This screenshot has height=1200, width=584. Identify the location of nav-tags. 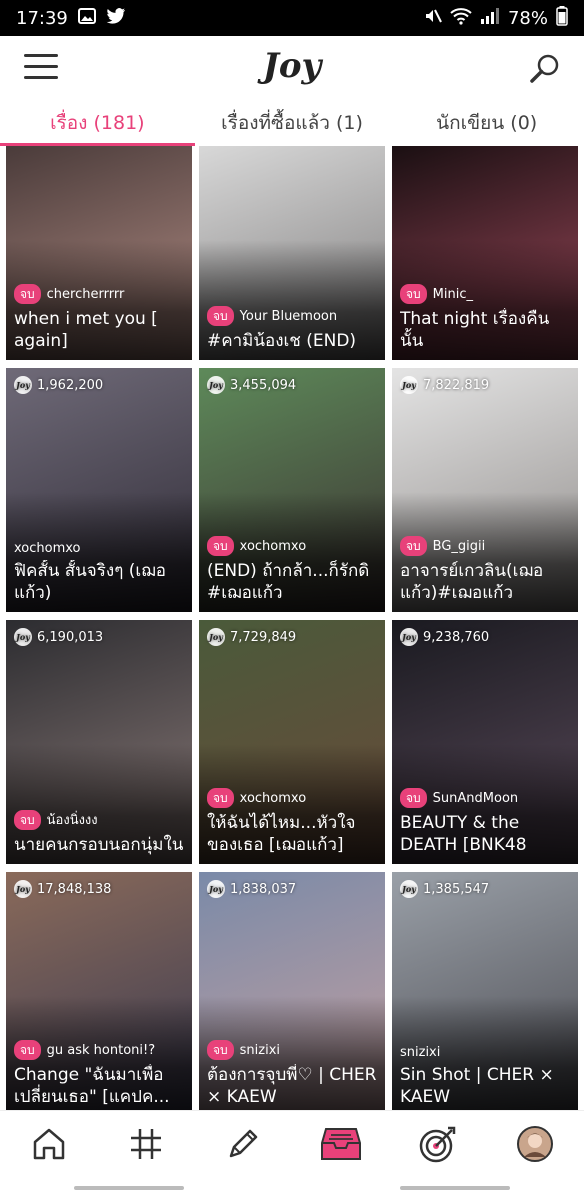
(146, 1144).